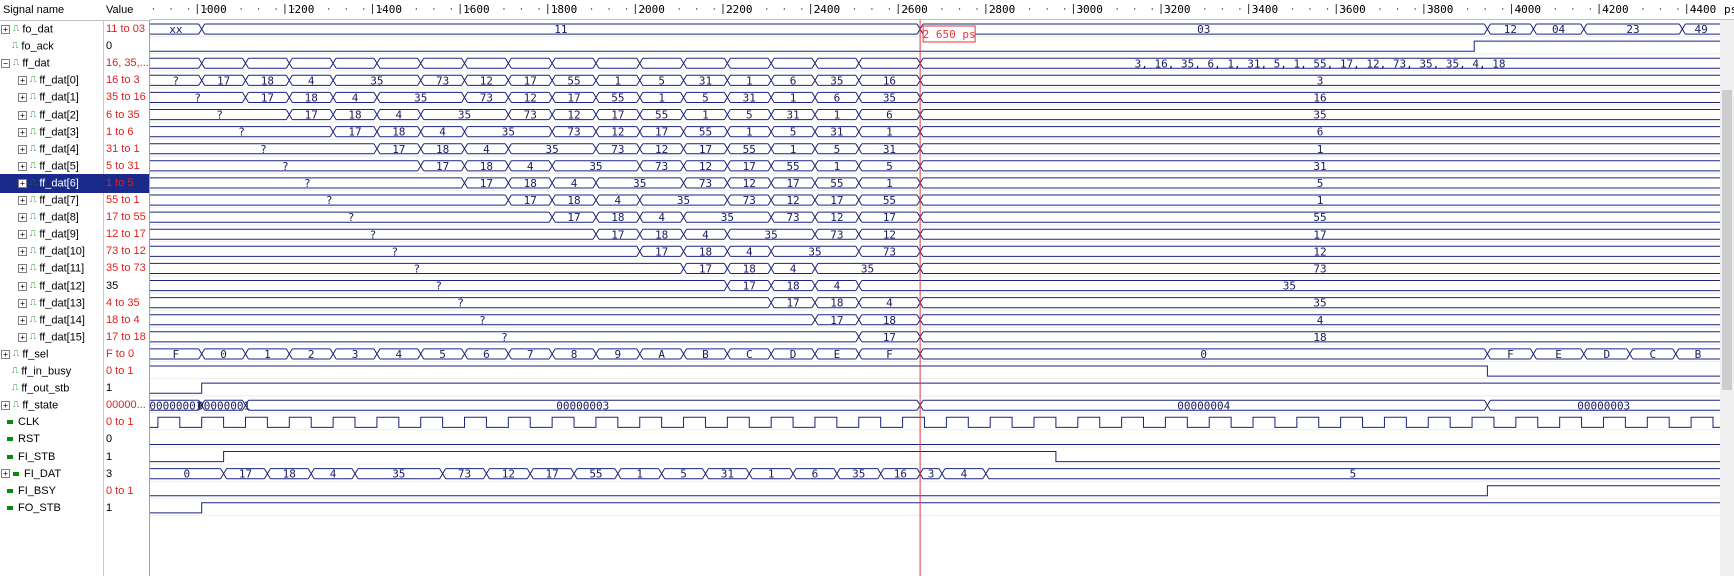 Image resolution: width=1734 pixels, height=576 pixels. Describe the element at coordinates (1510, 354) in the screenshot. I see `bus-value-label: F` at that location.